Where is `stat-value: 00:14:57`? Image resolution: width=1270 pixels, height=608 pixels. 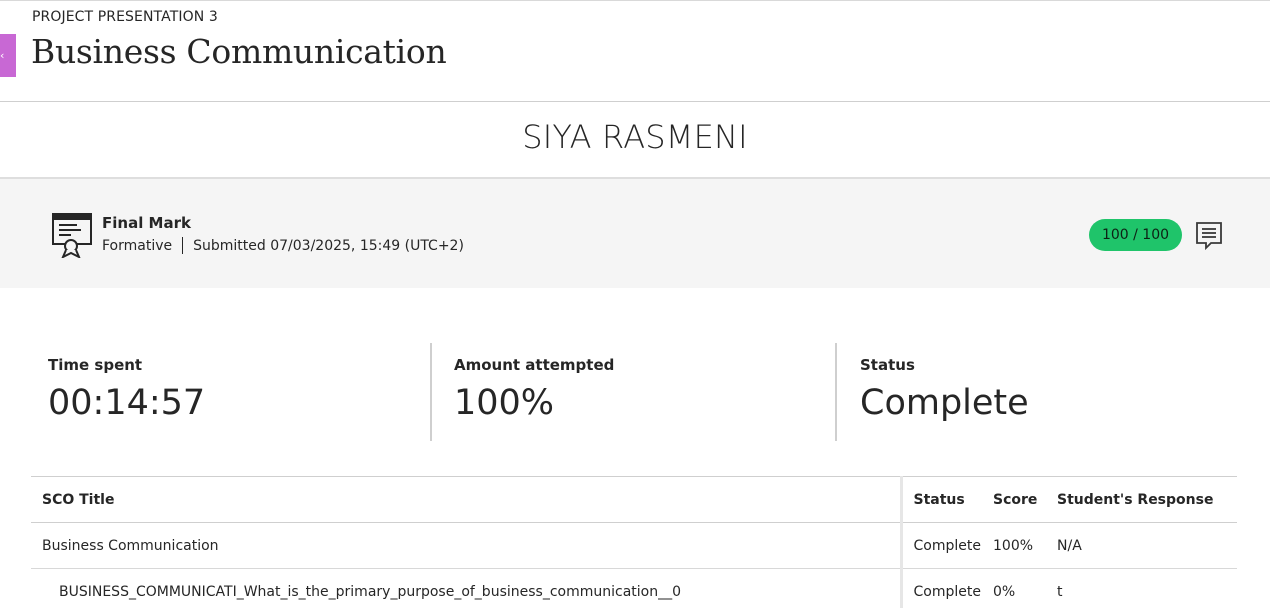 stat-value: 00:14:57 is located at coordinates (127, 403).